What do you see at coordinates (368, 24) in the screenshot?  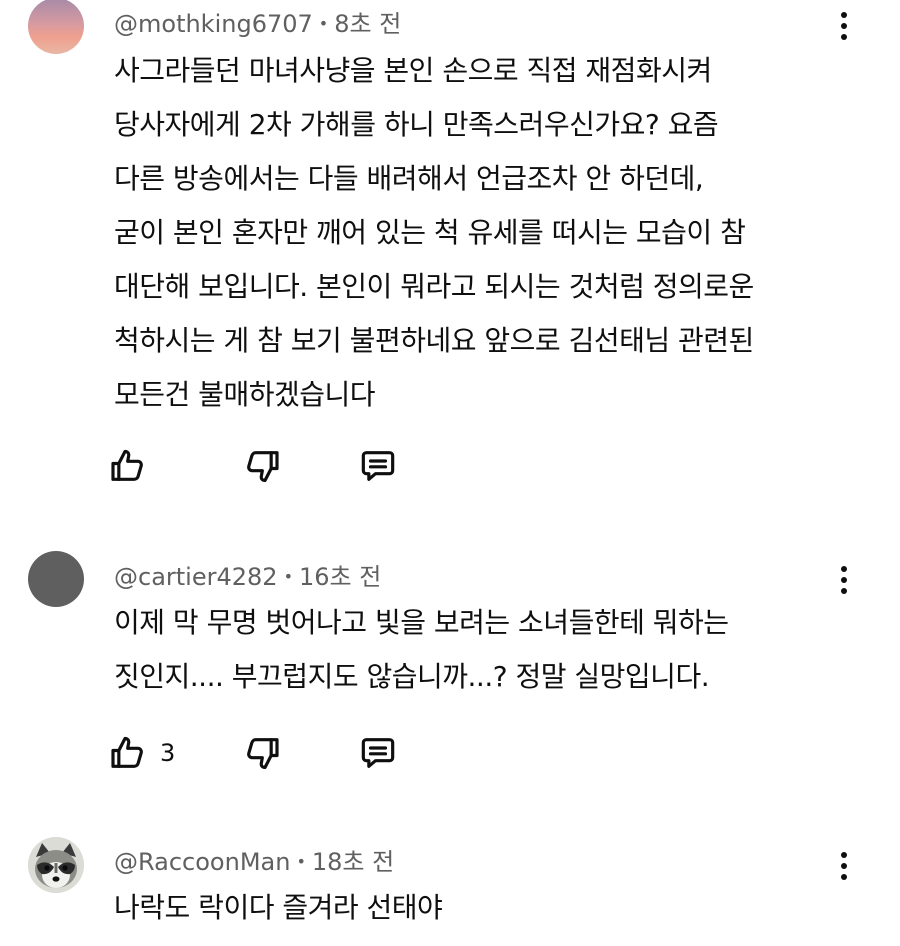 I see `comment-time: 8초 전` at bounding box center [368, 24].